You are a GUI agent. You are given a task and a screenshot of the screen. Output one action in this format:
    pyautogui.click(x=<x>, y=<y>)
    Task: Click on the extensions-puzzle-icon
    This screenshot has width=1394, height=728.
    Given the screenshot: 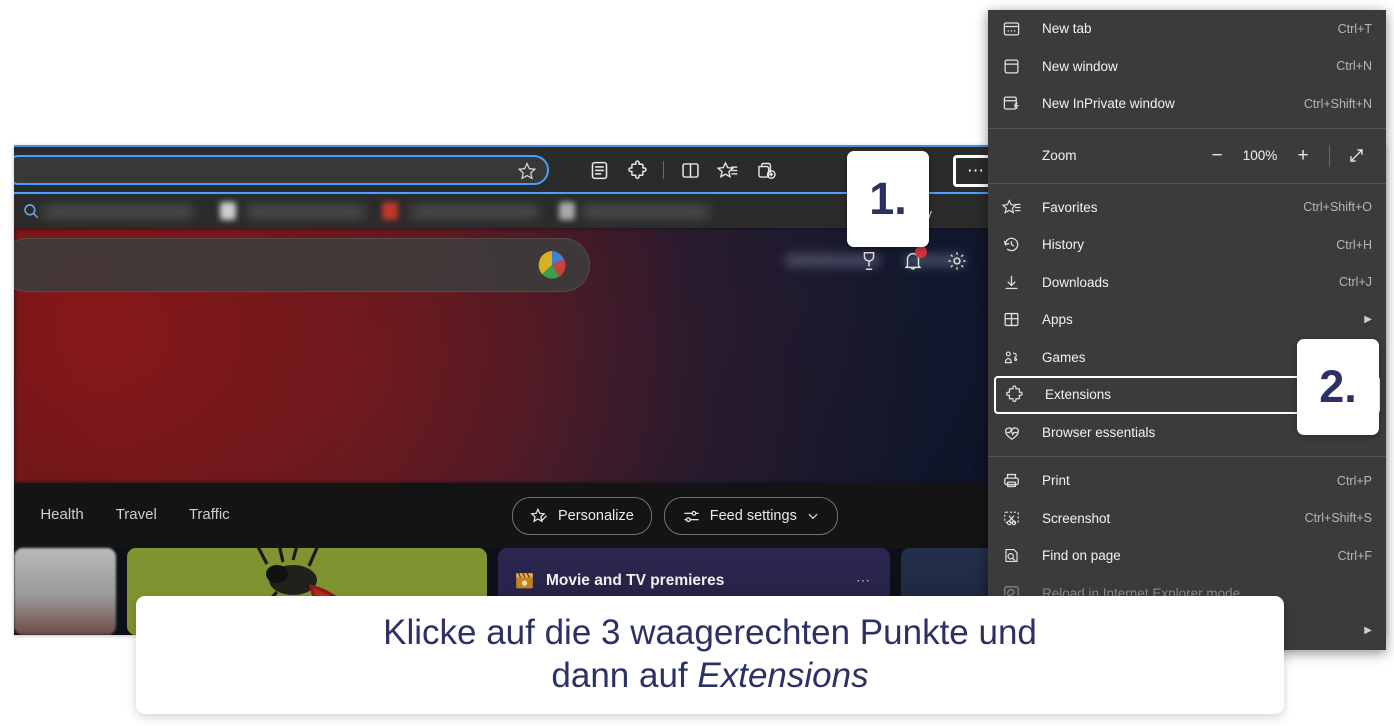 What is the action you would take?
    pyautogui.click(x=637, y=170)
    